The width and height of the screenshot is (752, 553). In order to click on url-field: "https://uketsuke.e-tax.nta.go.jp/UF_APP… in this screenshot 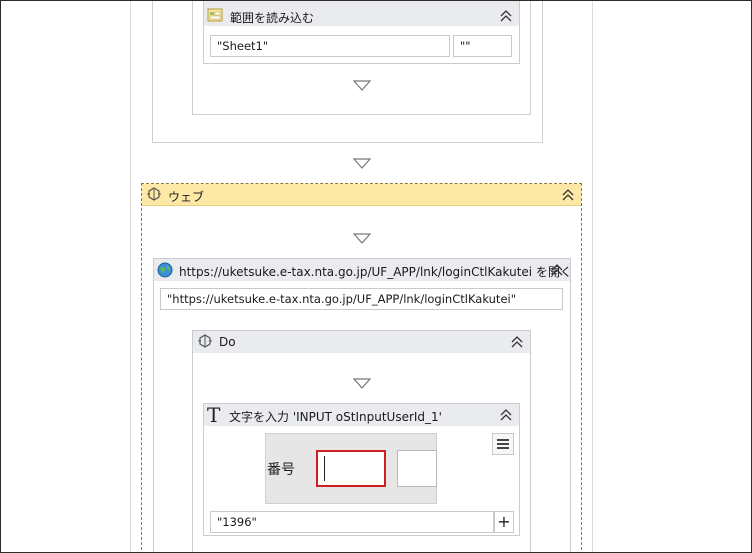, I will do `click(361, 299)`.